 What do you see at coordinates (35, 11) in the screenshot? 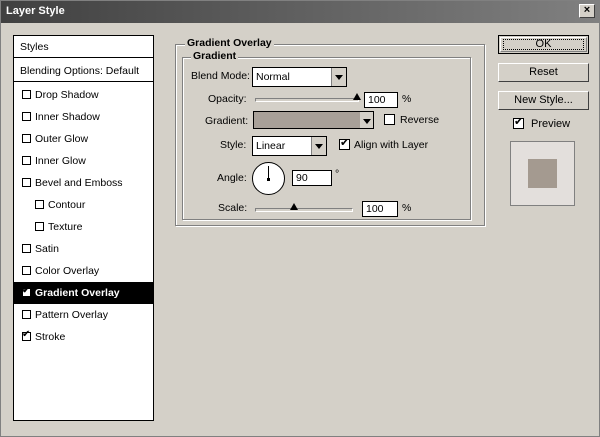
I see `window-title: Layer Style` at bounding box center [35, 11].